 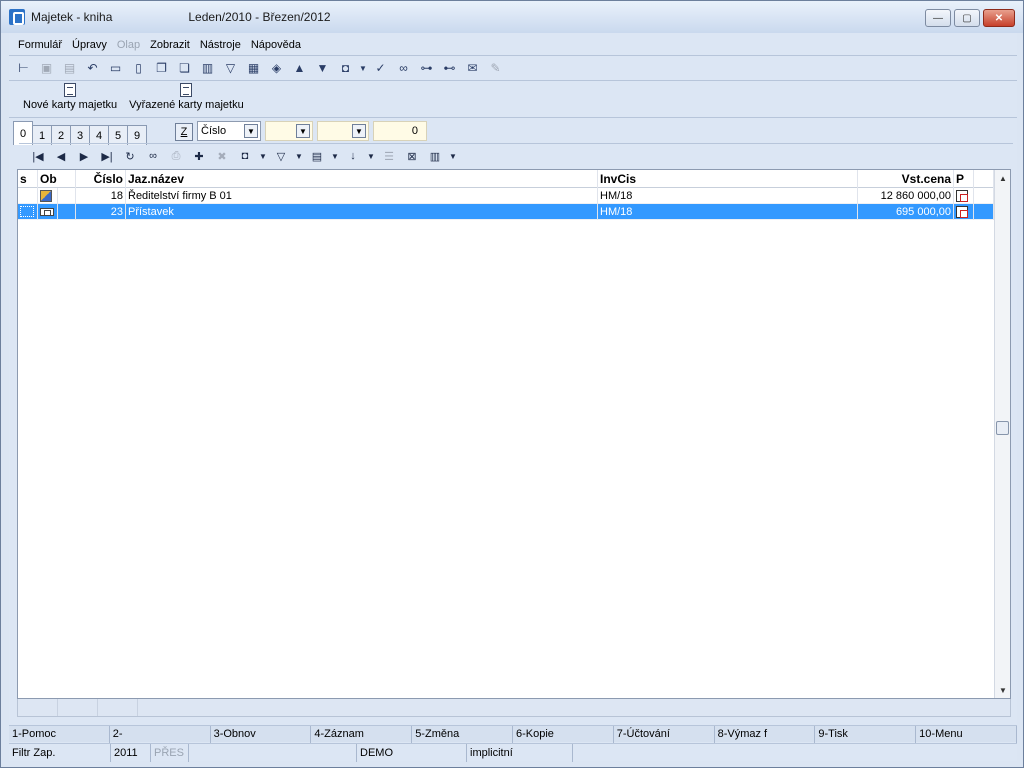 I want to click on menu-zobrazit: Zobrazit, so click(x=170, y=45).